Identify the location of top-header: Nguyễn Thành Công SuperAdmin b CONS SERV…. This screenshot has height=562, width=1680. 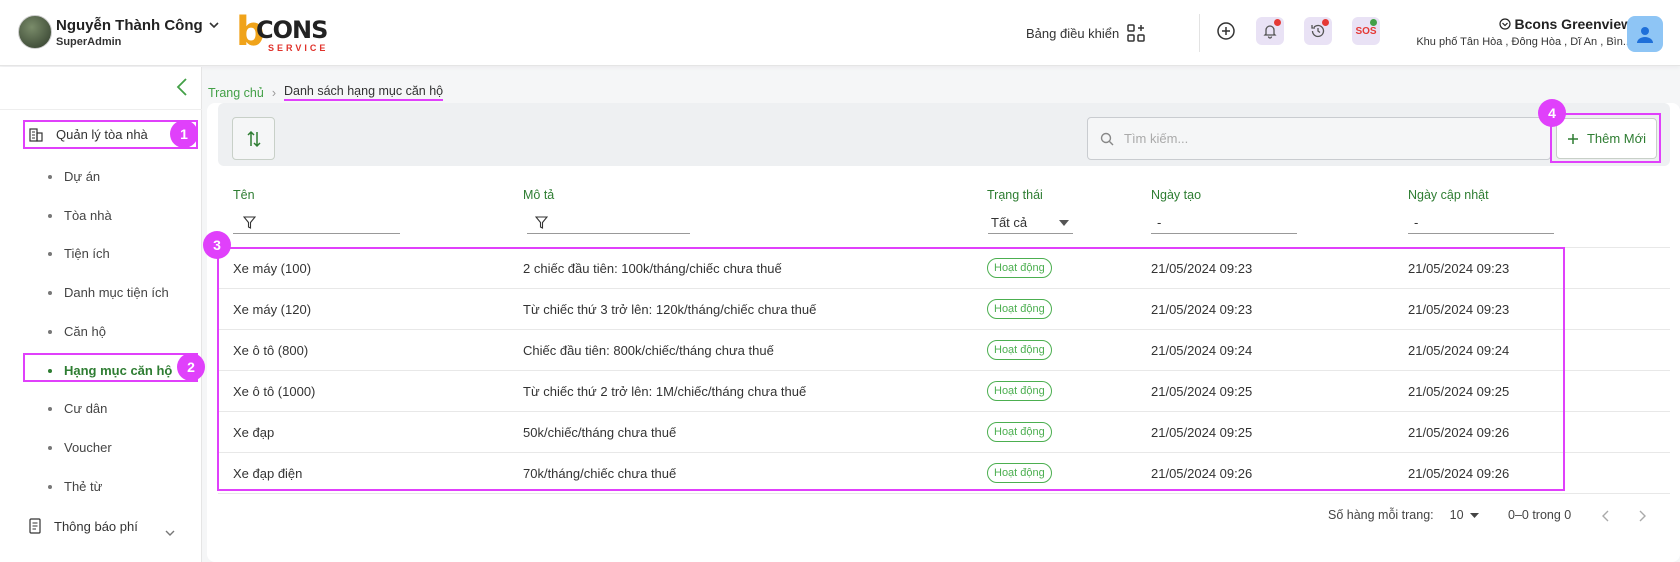
(840, 33).